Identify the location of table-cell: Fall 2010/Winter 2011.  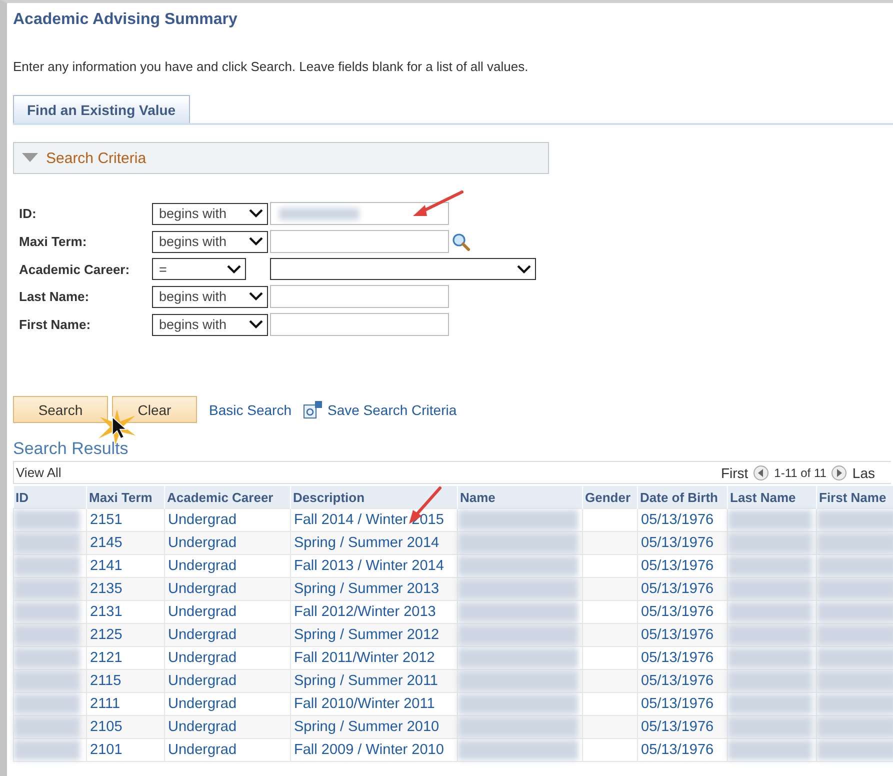
(374, 704).